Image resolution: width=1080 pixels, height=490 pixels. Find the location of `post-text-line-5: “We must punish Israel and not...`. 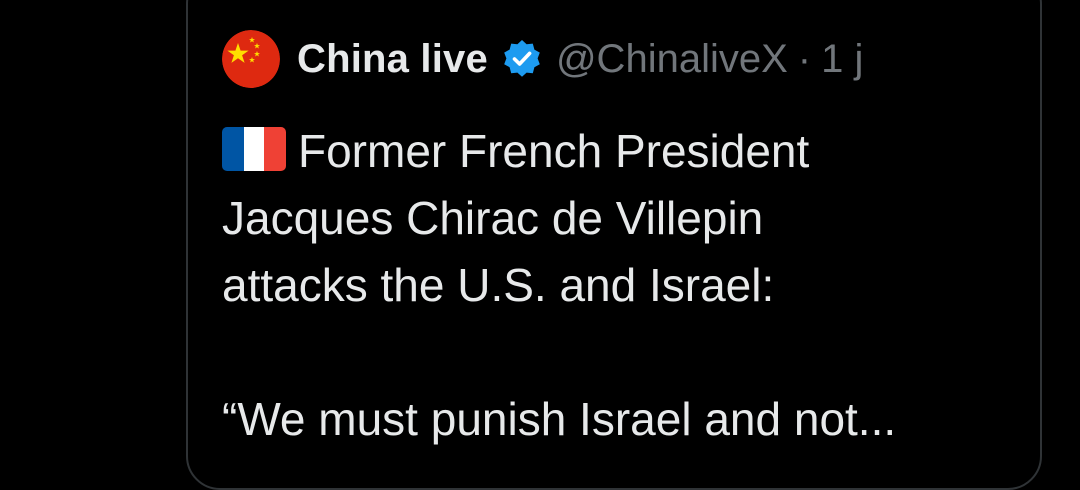

post-text-line-5: “We must punish Israel and not... is located at coordinates (559, 419).